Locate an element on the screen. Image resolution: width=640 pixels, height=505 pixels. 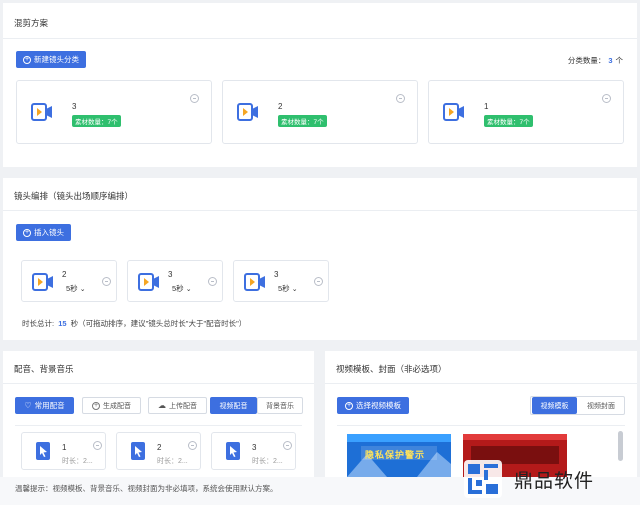
brand-logo: 鼎品软件 is located at coordinates (547, 479).